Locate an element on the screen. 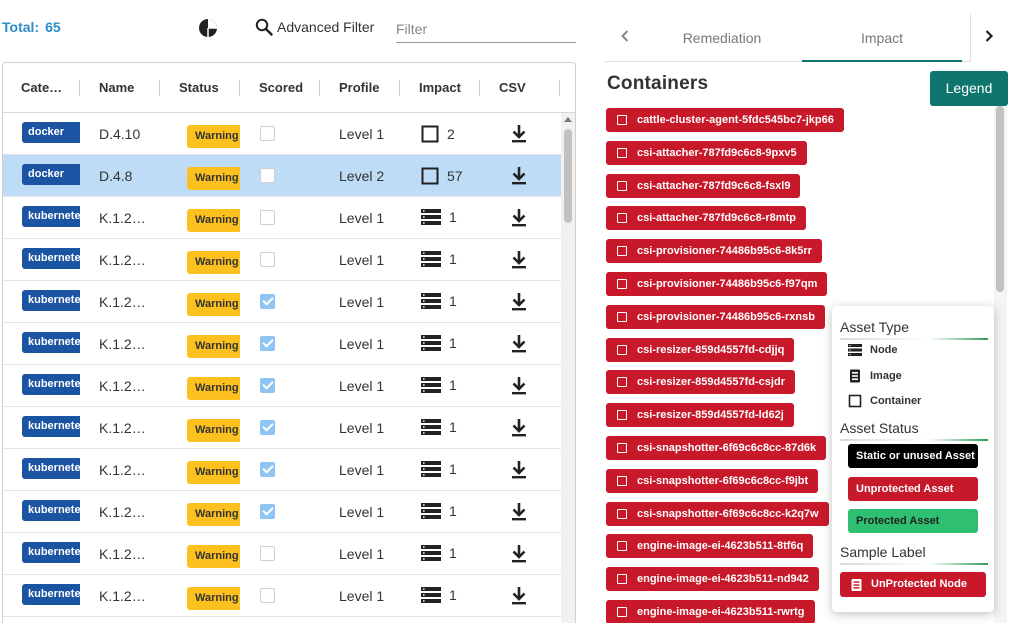  container-chip: cattle-cluster-agent-5fdc545bc7-jkp66 is located at coordinates (725, 120).